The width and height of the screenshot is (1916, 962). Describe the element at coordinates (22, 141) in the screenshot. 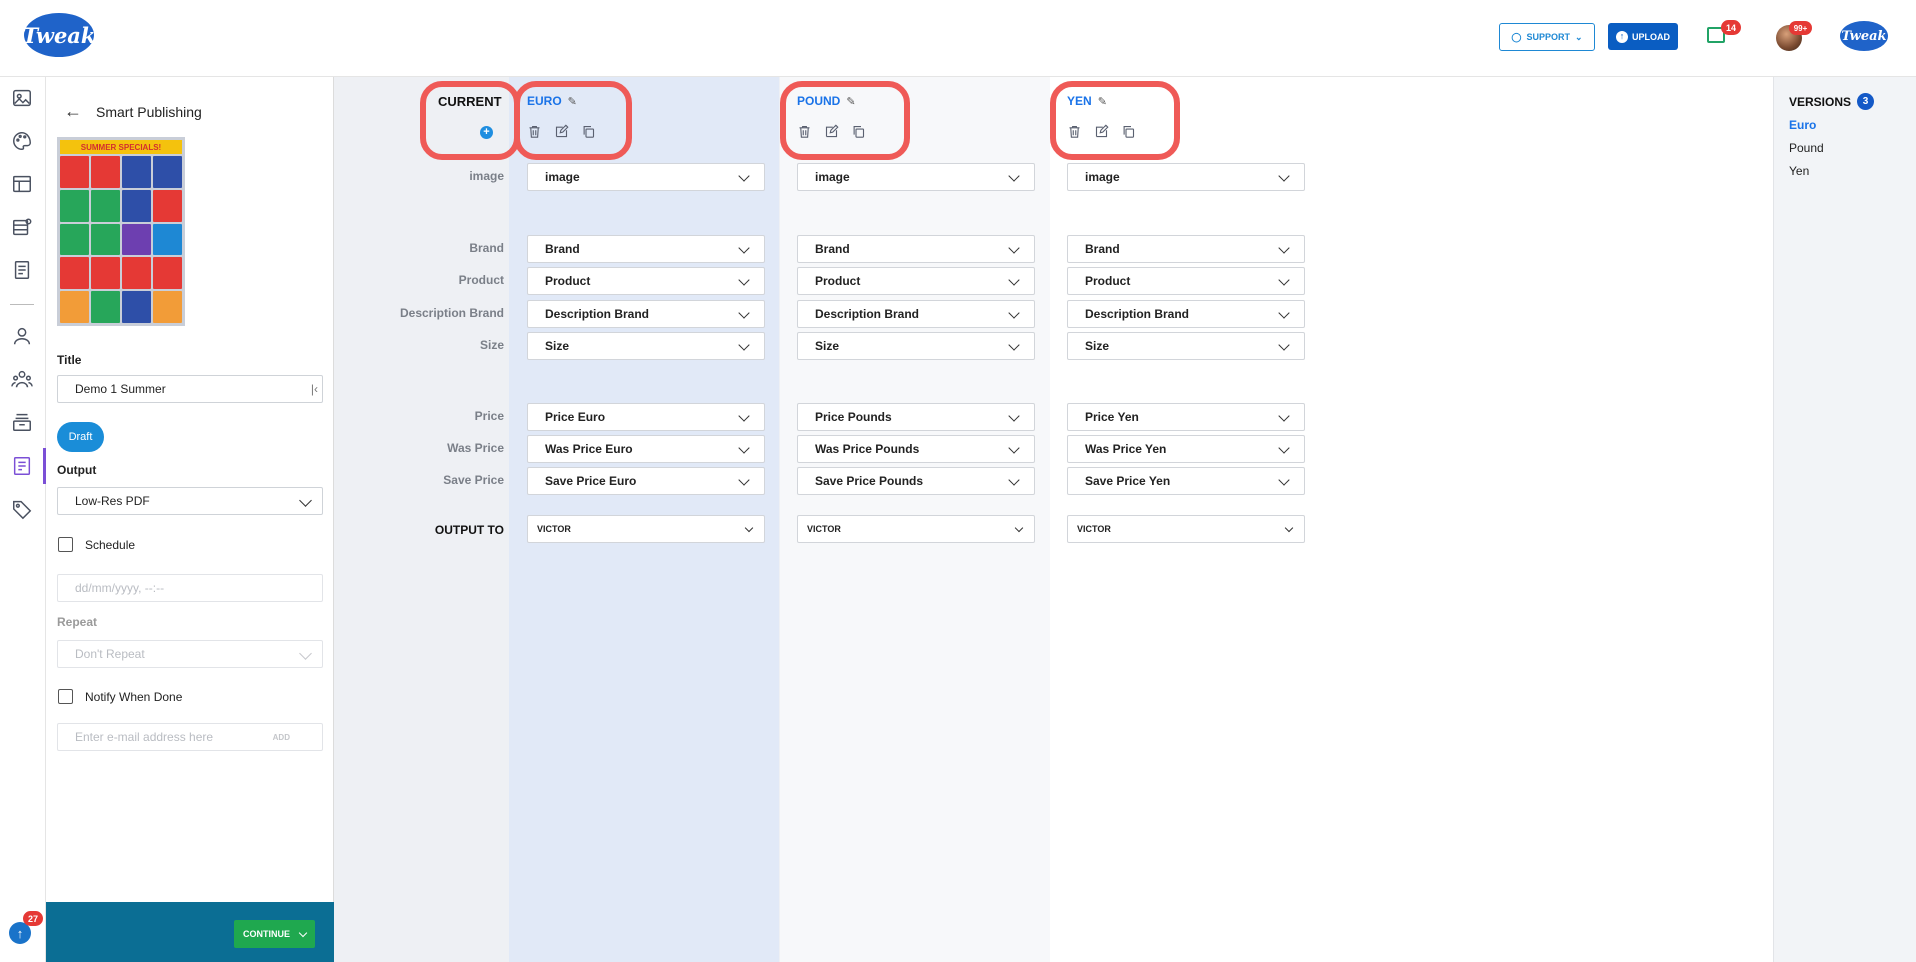

I see `palette-icon` at that location.